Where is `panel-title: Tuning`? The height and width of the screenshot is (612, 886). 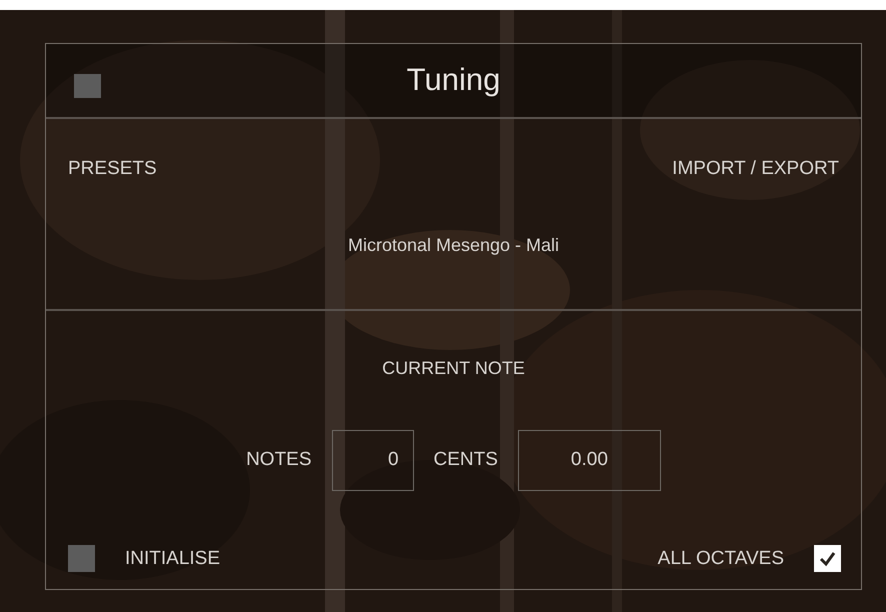
panel-title: Tuning is located at coordinates (453, 80).